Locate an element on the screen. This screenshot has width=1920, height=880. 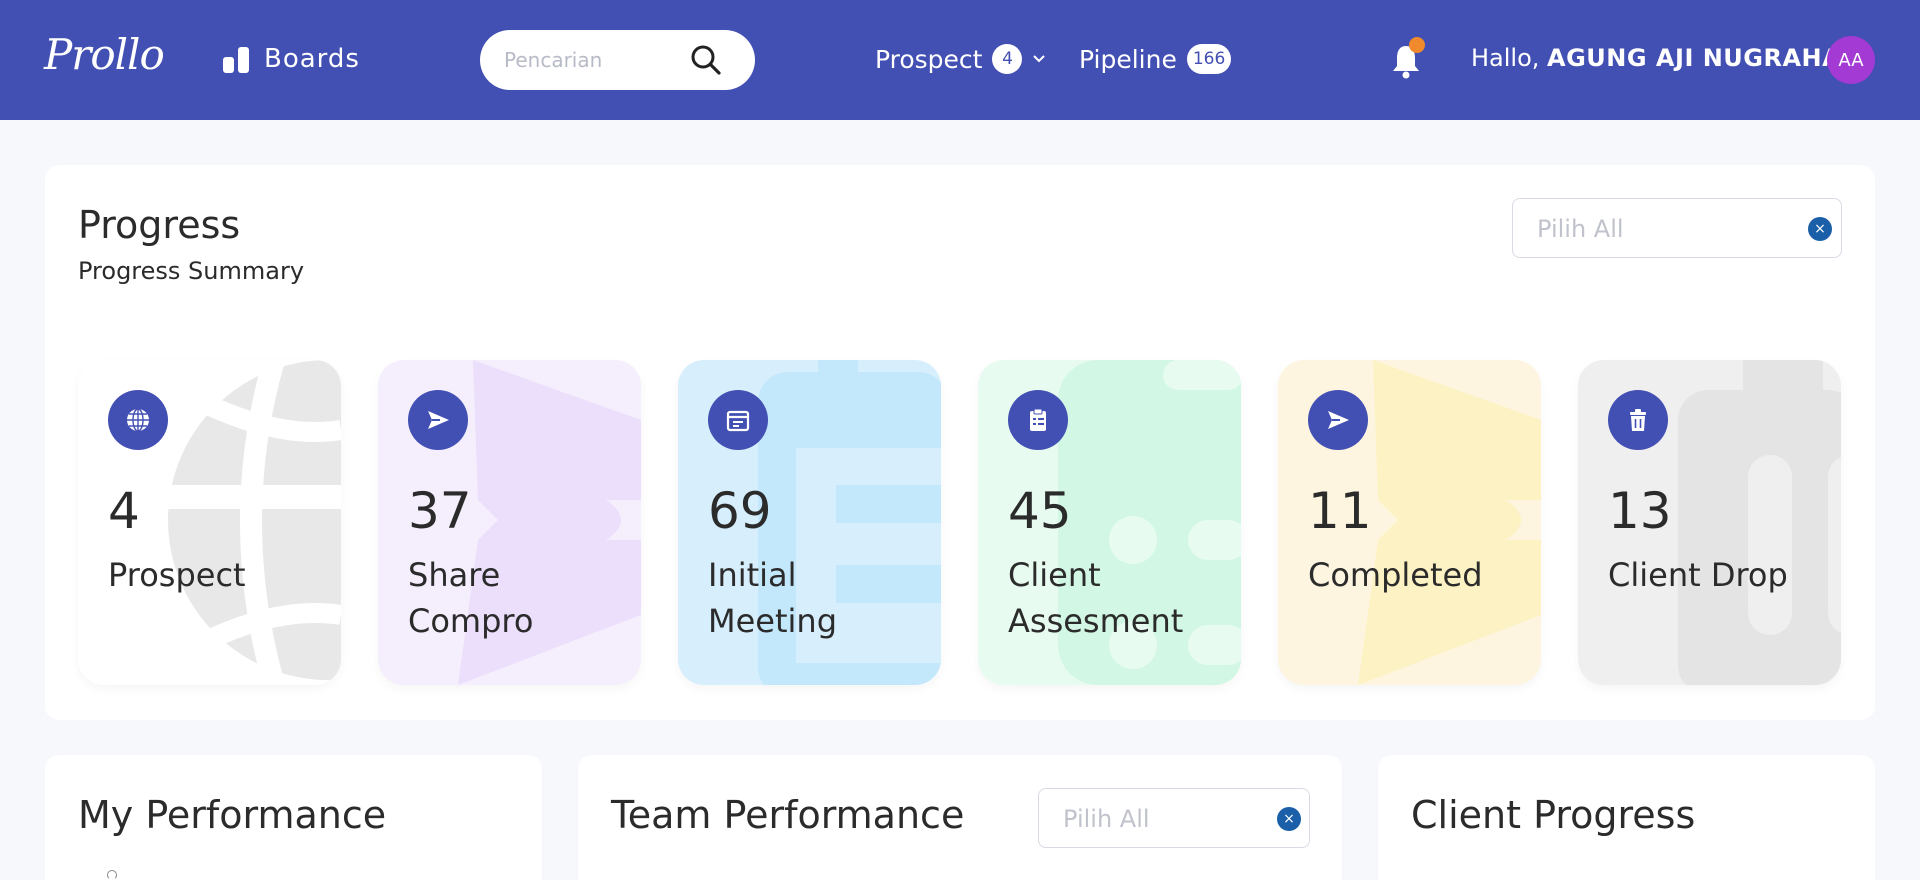
card-label: Initial Meeting is located at coordinates (773, 598).